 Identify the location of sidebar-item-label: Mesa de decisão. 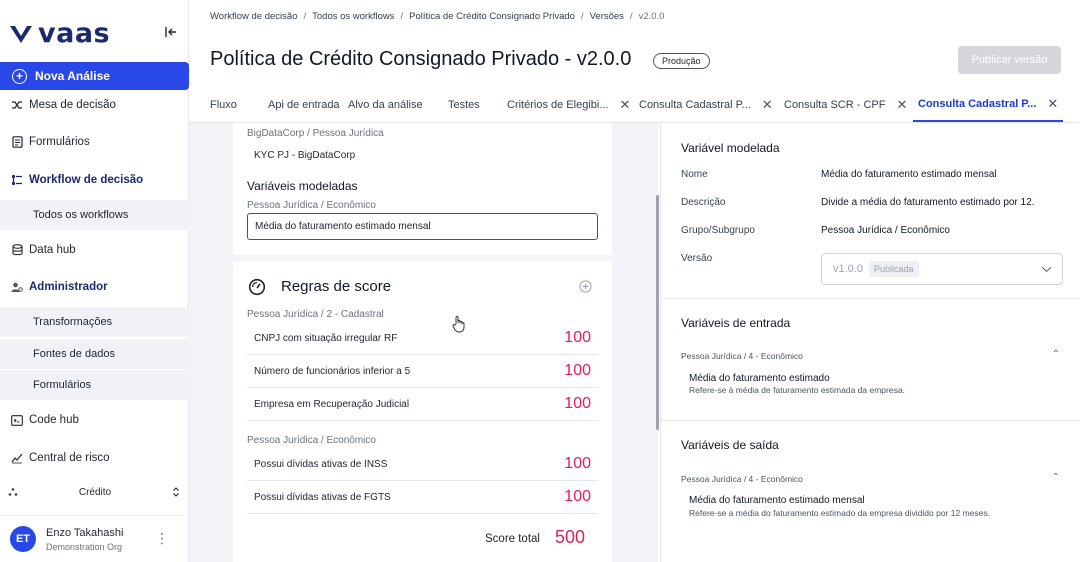
(72, 105).